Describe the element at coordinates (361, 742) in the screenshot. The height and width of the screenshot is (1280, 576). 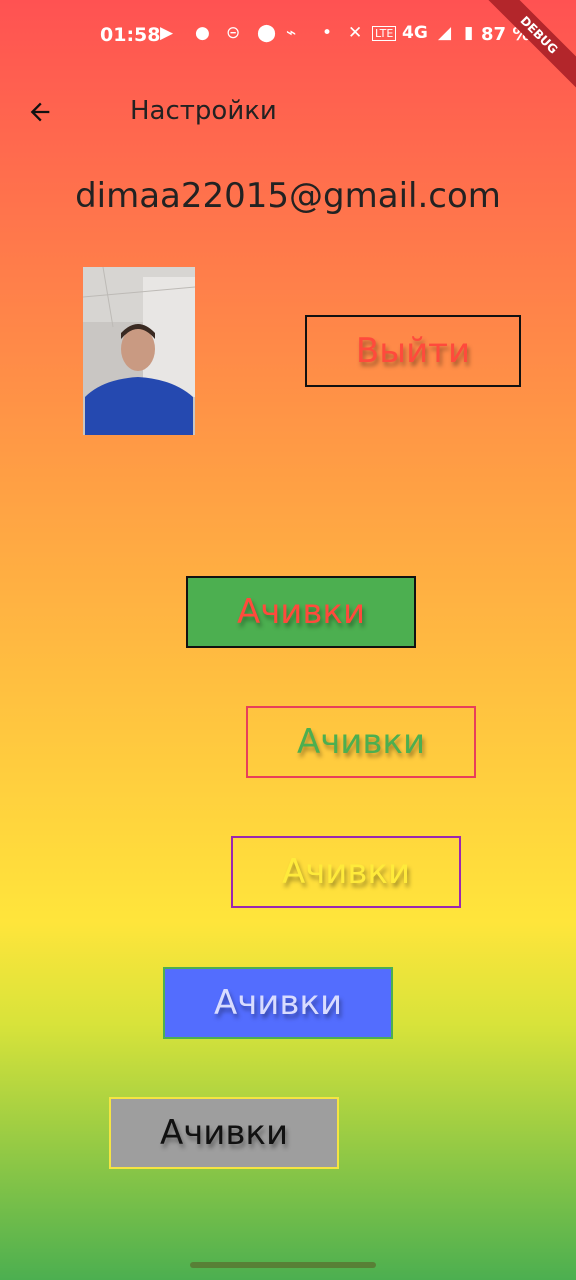
I see `achievements-button-2: Ачивки` at that location.